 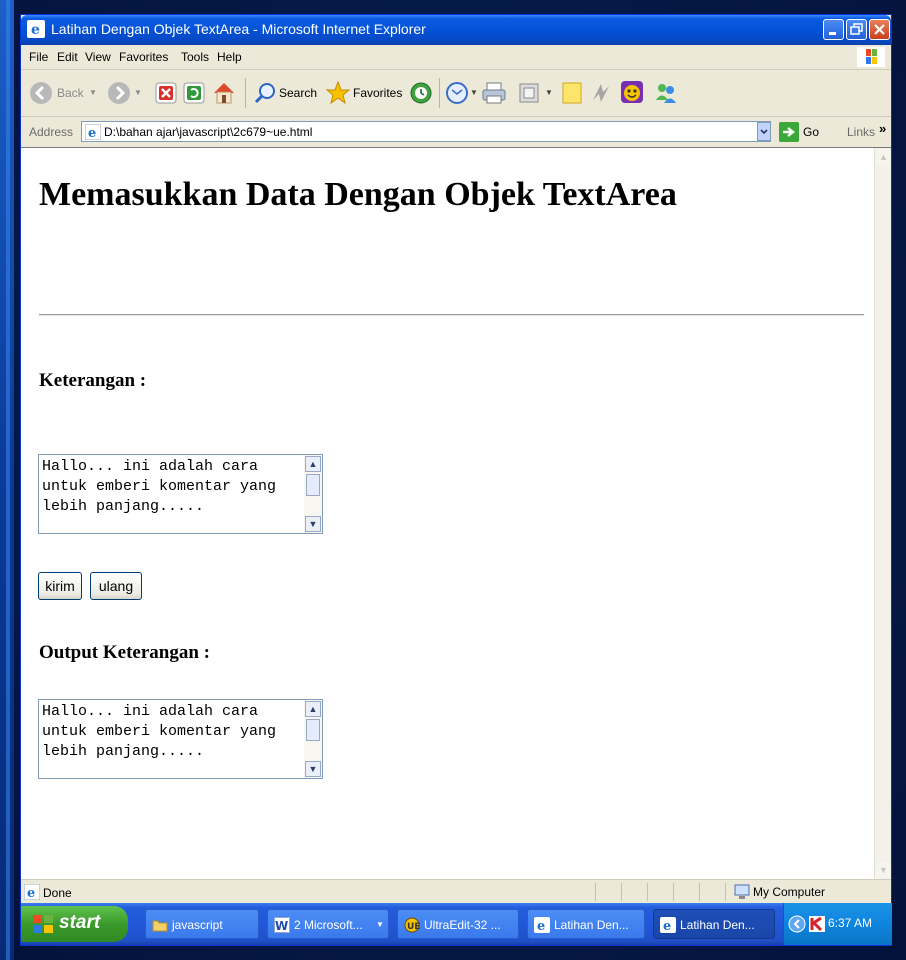 I want to click on output-keterangan-label: Output Keterangan :, so click(x=124, y=652).